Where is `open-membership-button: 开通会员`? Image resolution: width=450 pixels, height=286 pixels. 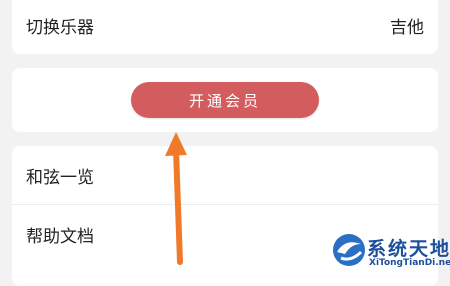 open-membership-button: 开通会员 is located at coordinates (225, 100).